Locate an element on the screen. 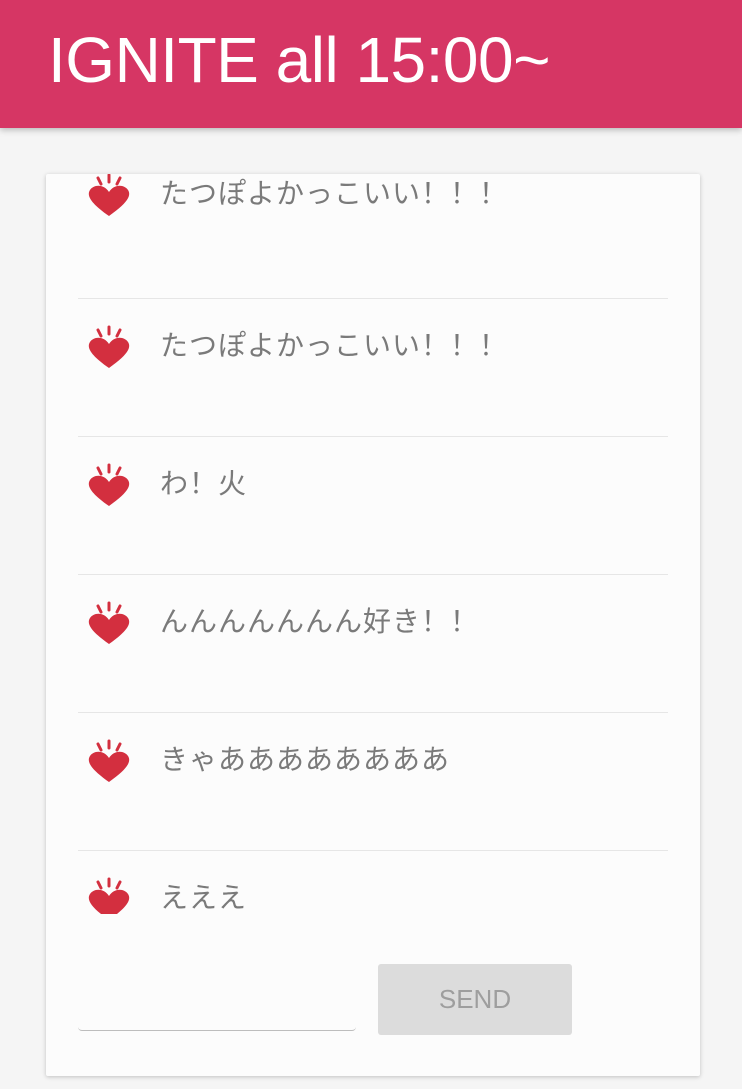 The image size is (742, 1089). list-item: んんんんんんん好き！！ is located at coordinates (373, 643).